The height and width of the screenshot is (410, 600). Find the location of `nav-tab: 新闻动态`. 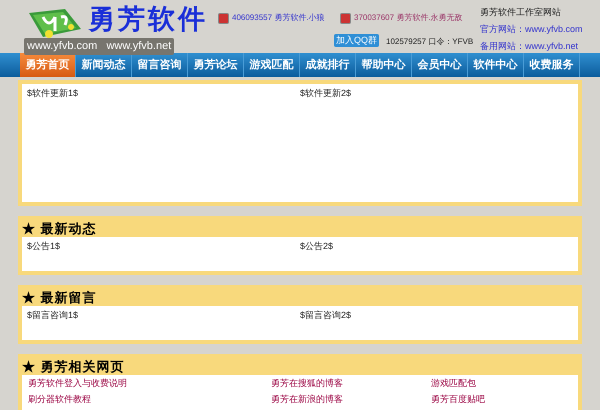

nav-tab: 新闻动态 is located at coordinates (104, 65).